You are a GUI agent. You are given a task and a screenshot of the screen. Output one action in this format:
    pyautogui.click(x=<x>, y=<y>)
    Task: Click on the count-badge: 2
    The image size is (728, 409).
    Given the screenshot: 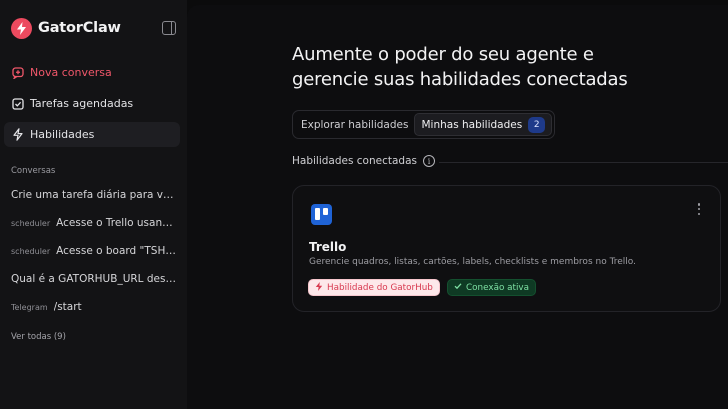 What is the action you would take?
    pyautogui.click(x=537, y=124)
    